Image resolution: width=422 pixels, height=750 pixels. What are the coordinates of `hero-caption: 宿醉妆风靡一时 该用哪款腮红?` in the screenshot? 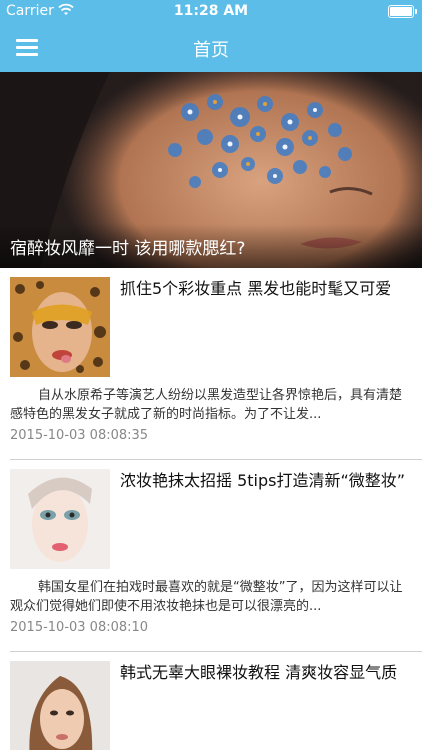 It's located at (211, 246).